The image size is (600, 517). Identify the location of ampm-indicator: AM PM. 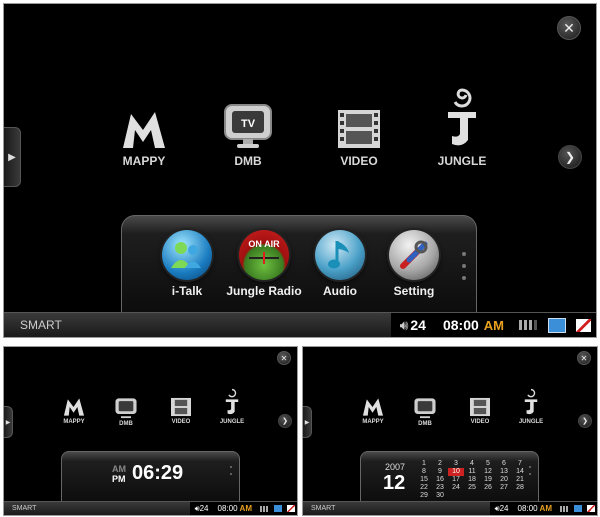
(119, 474).